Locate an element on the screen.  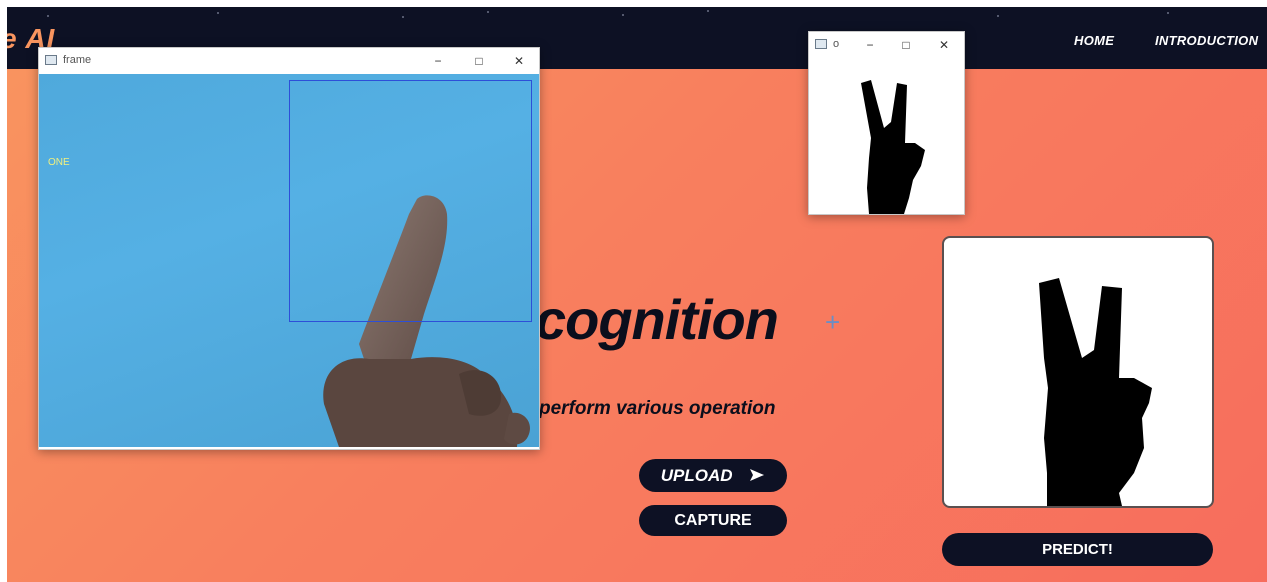
hero-title: cognition is located at coordinates (657, 319).